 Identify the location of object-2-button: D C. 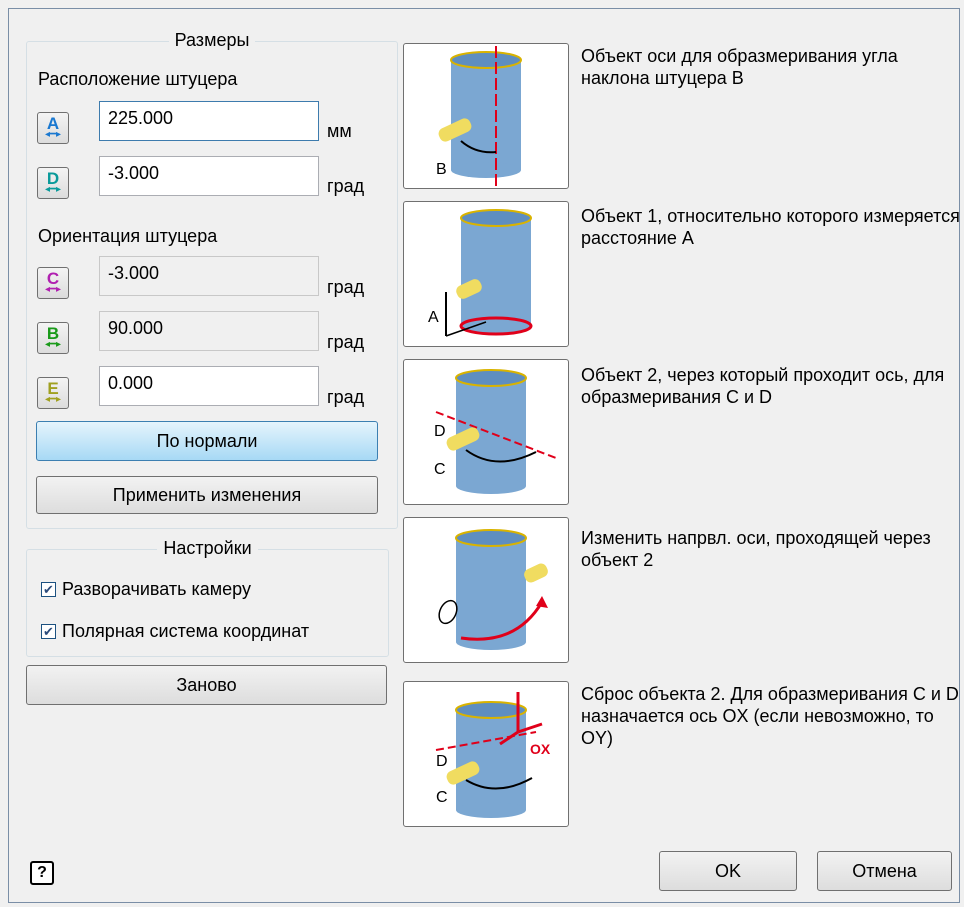
(486, 432).